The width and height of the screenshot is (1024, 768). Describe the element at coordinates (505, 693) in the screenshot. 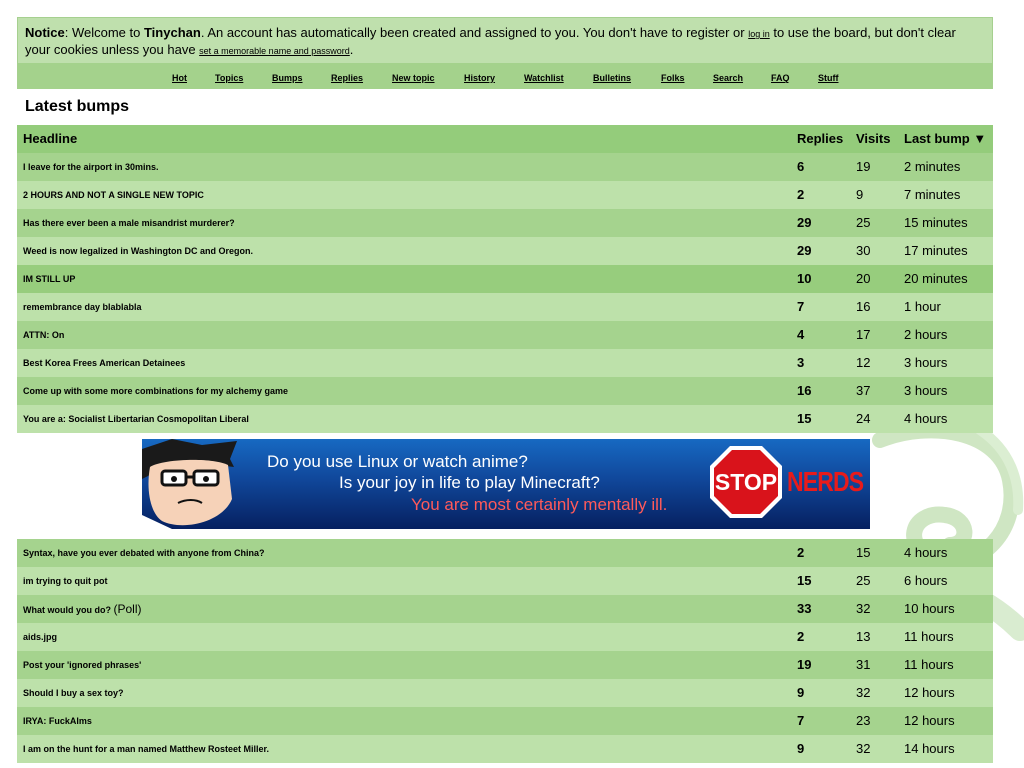

I see `table-row: Should I buy a sex toy? 9 32 12 hours` at that location.